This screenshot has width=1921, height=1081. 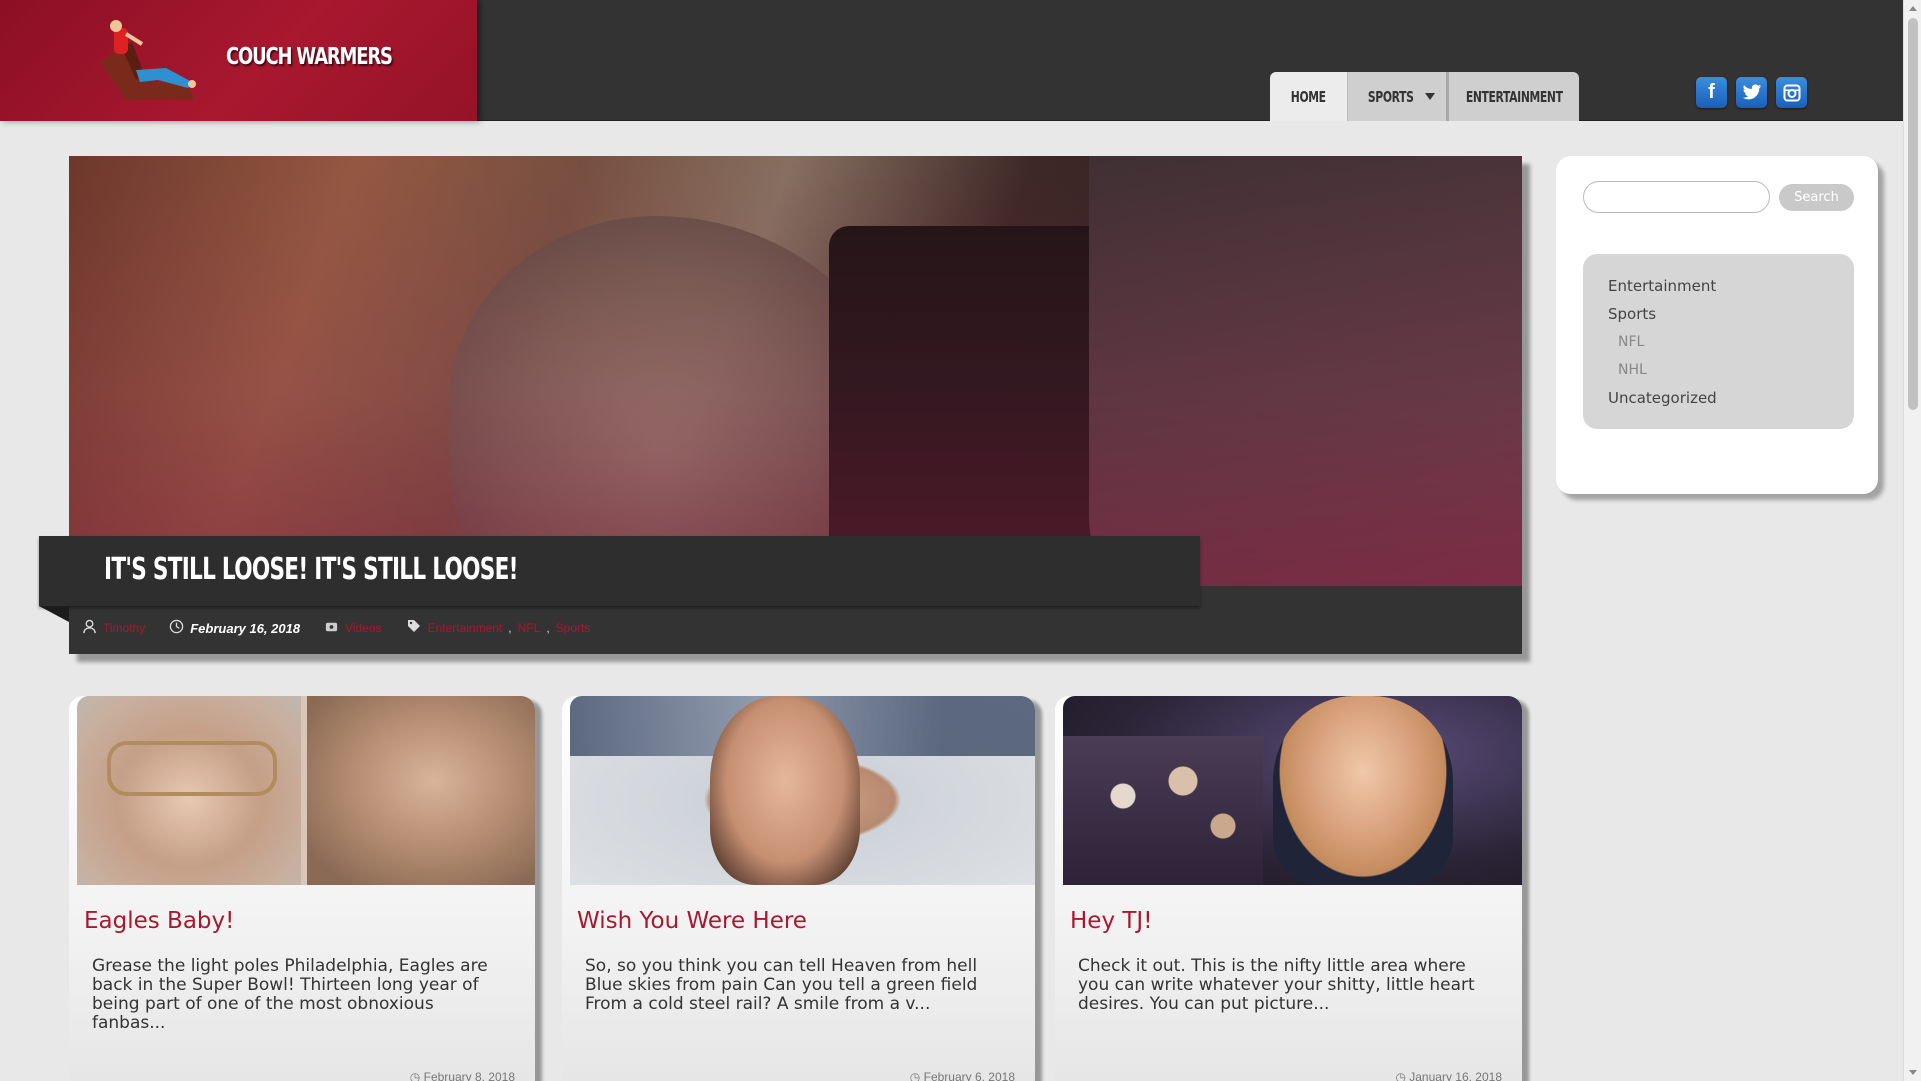 What do you see at coordinates (1913, 1072) in the screenshot?
I see `scroll-down-icon` at bounding box center [1913, 1072].